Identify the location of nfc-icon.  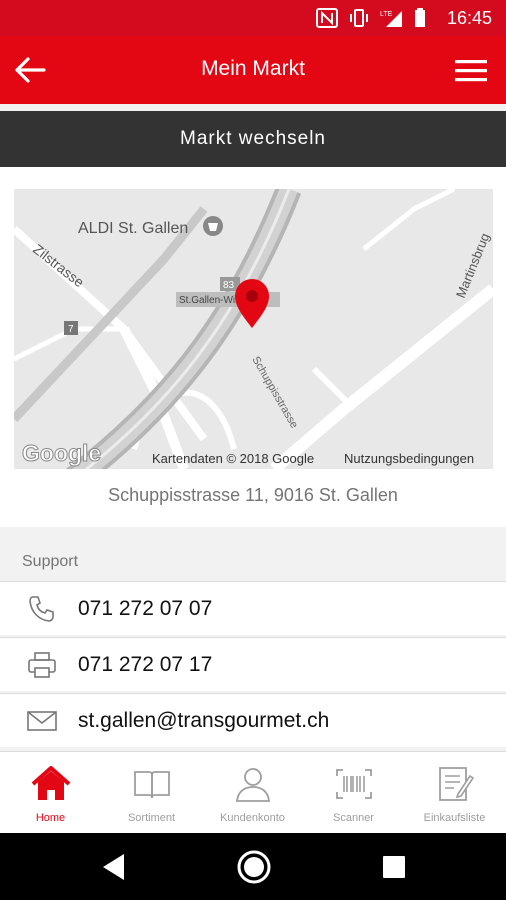
(327, 18).